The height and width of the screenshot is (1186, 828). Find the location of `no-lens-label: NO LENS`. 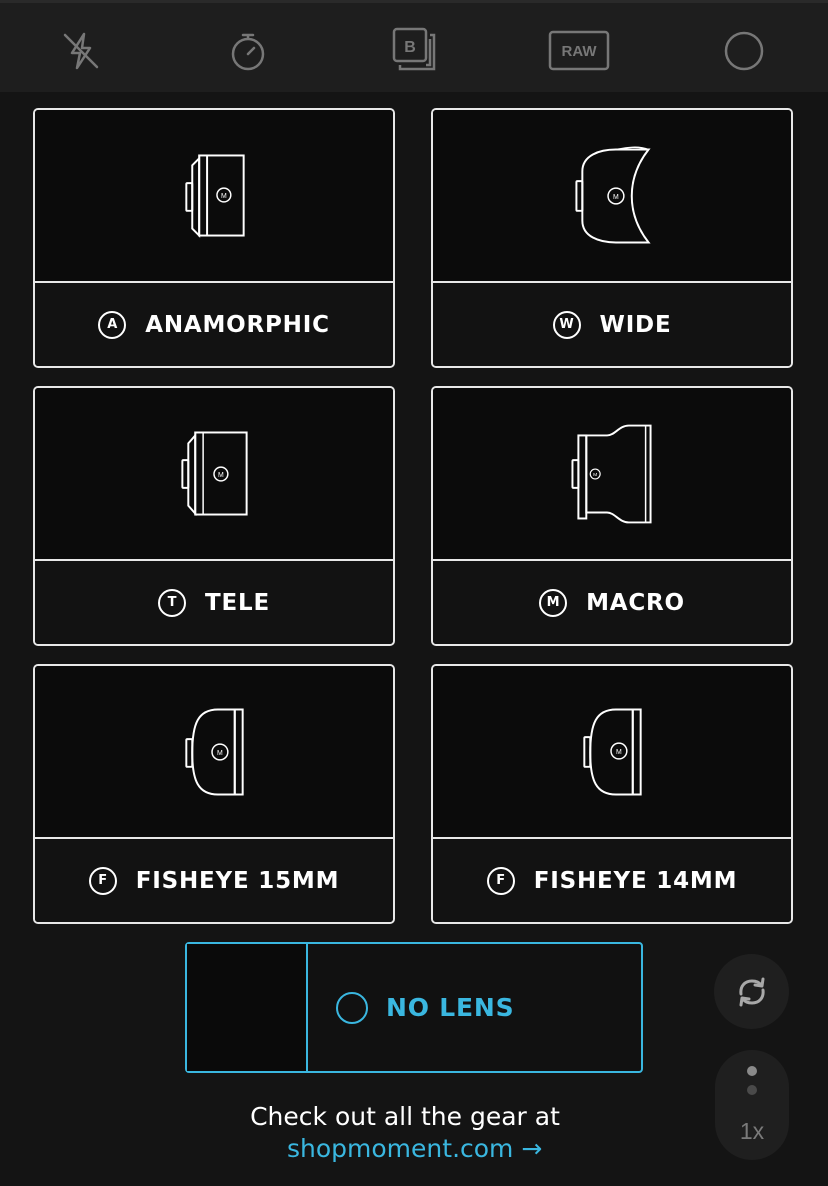

no-lens-label: NO LENS is located at coordinates (450, 1007).